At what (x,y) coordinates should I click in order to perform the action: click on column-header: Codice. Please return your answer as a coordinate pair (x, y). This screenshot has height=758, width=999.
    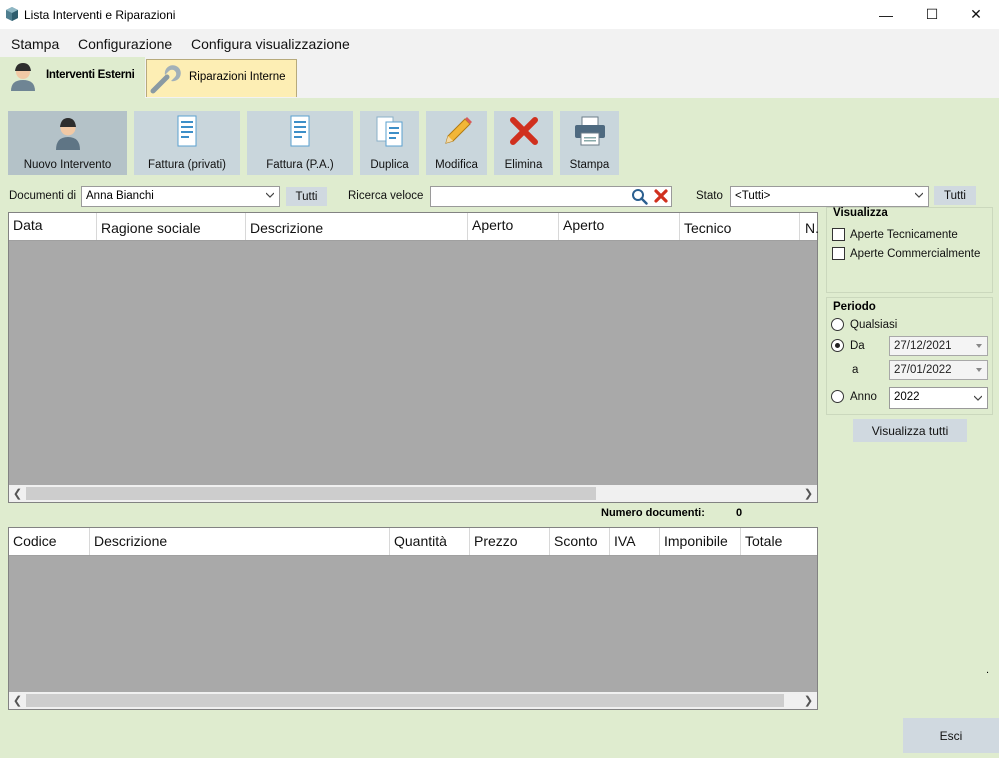
    Looking at the image, I should click on (49, 541).